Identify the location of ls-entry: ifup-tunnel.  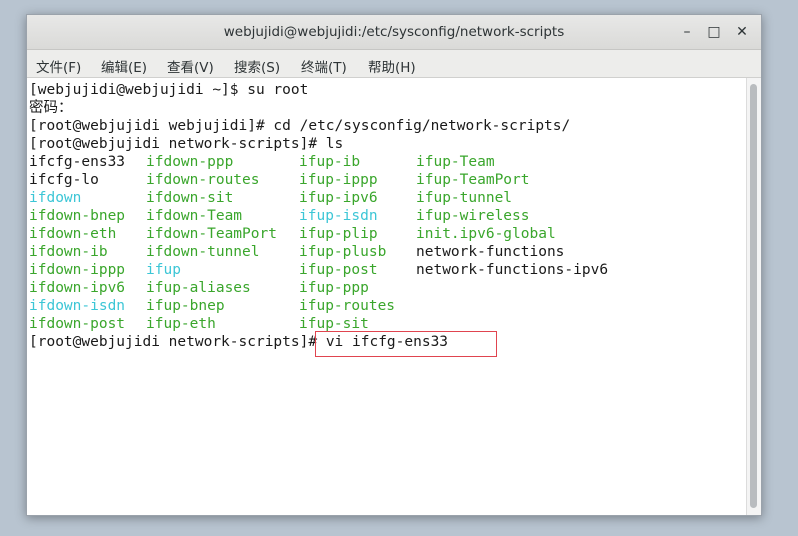
(464, 198).